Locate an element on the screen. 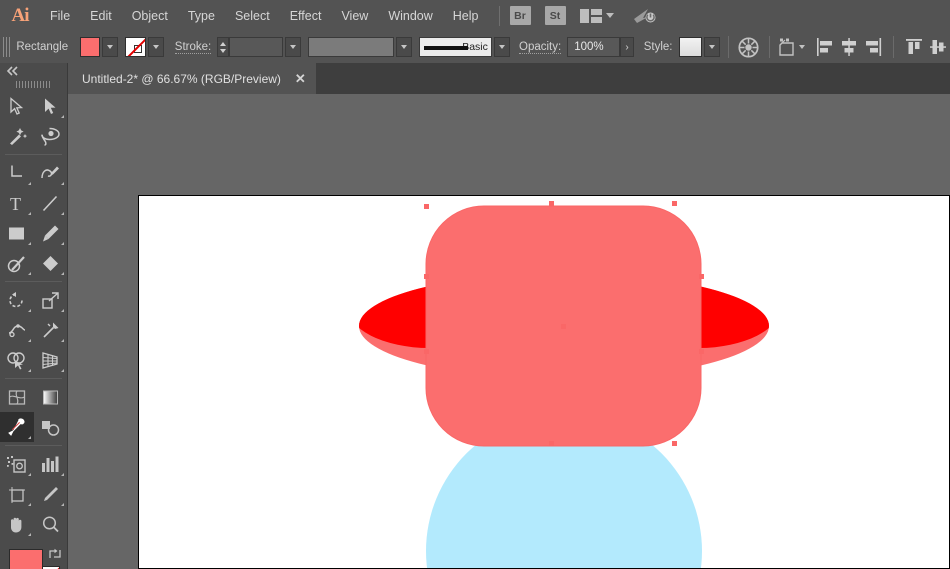 The height and width of the screenshot is (569, 950). menu-effect: Effect is located at coordinates (306, 15).